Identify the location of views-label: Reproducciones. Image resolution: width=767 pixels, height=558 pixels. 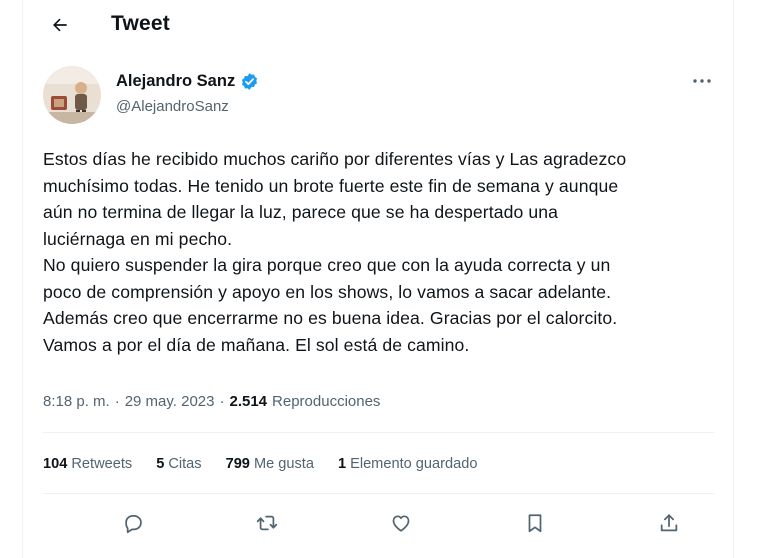
(326, 401).